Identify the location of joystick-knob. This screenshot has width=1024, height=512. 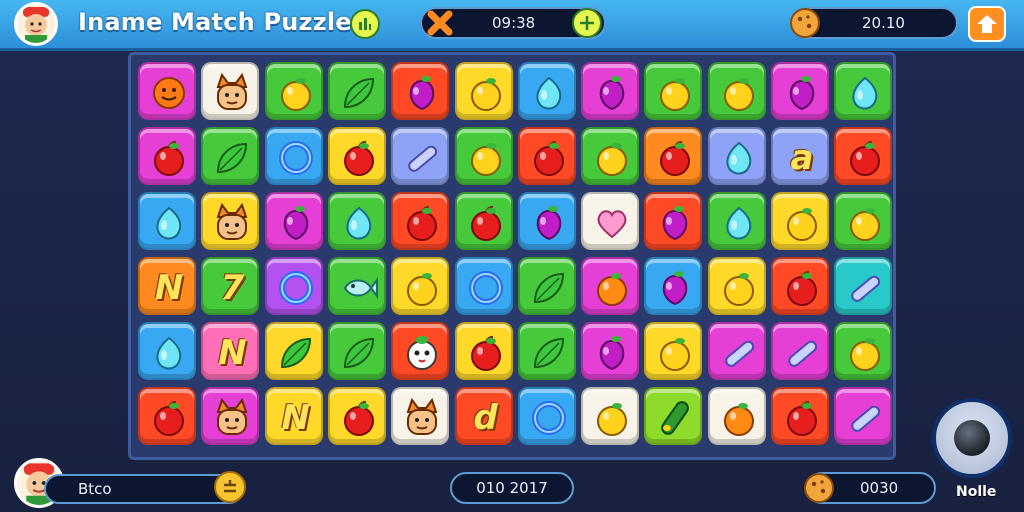
(972, 438).